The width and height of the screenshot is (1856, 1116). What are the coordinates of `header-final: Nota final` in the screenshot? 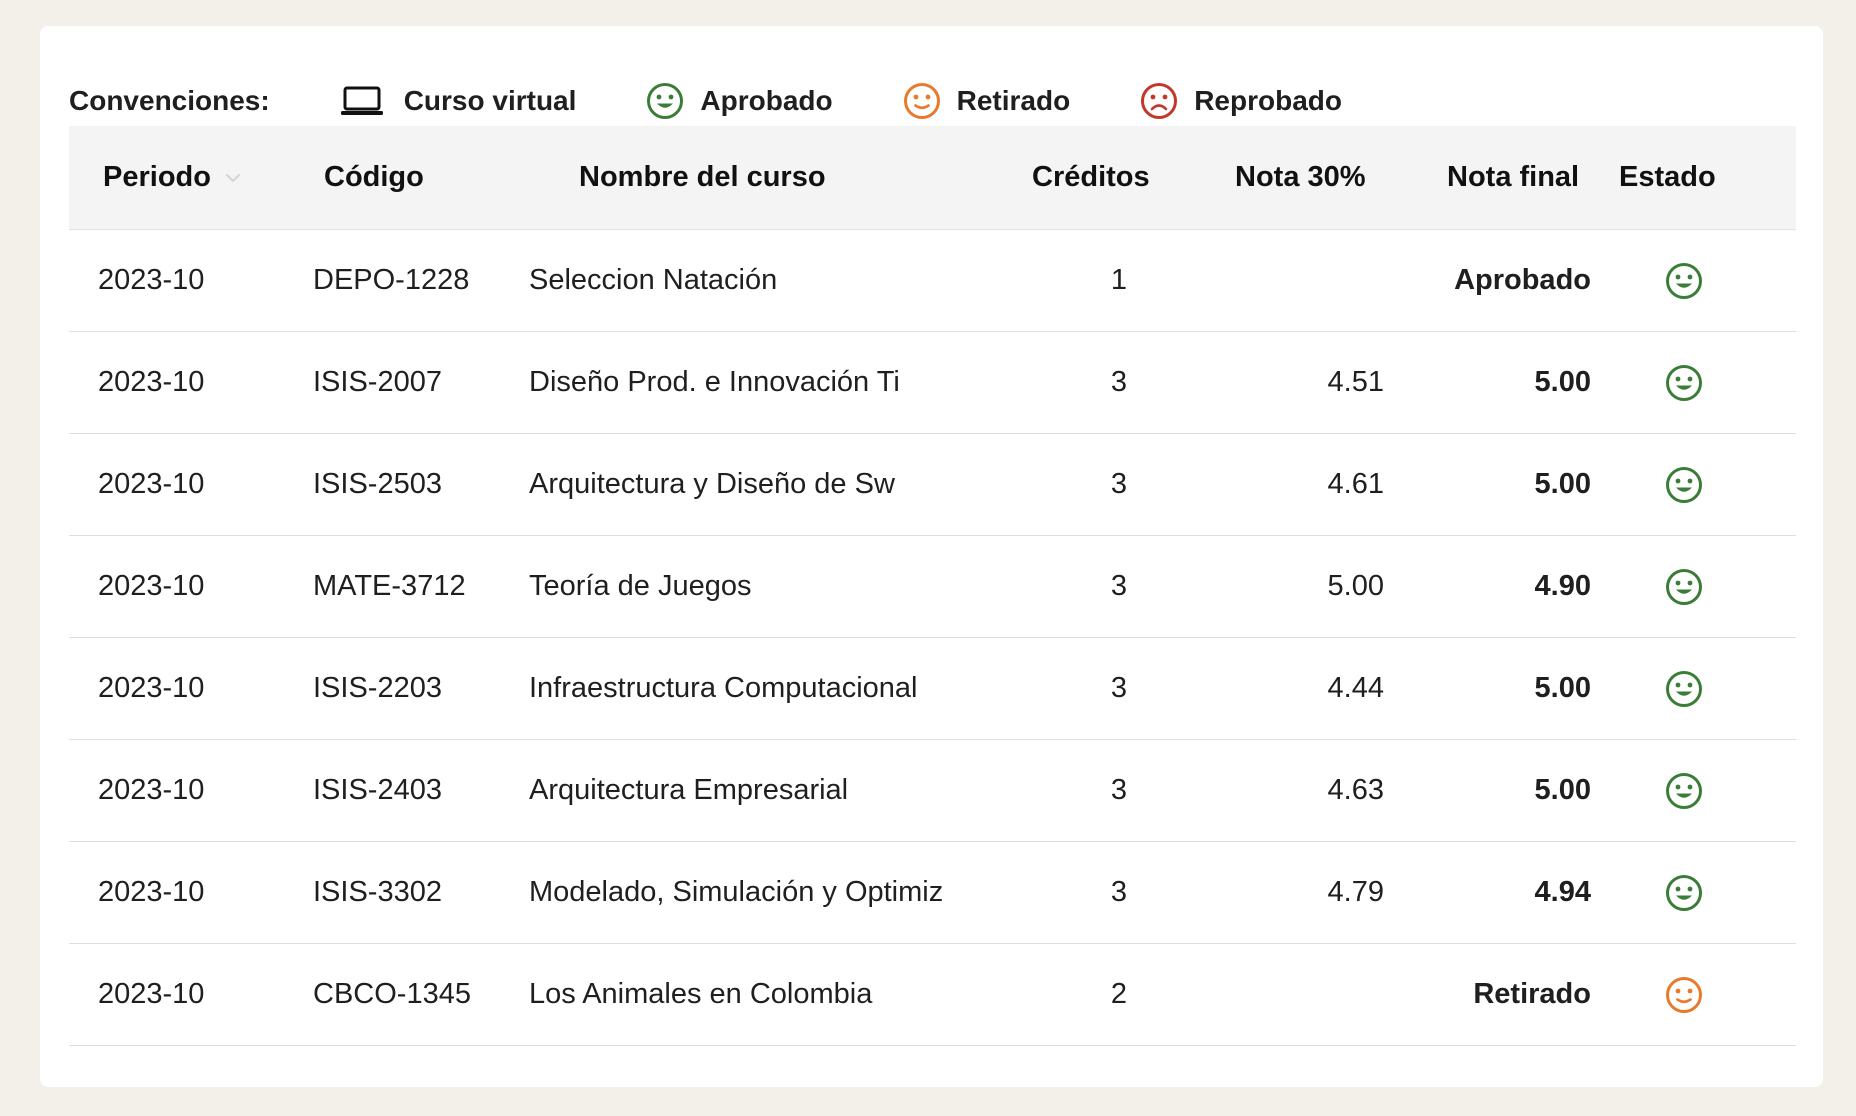 It's located at (1513, 177).